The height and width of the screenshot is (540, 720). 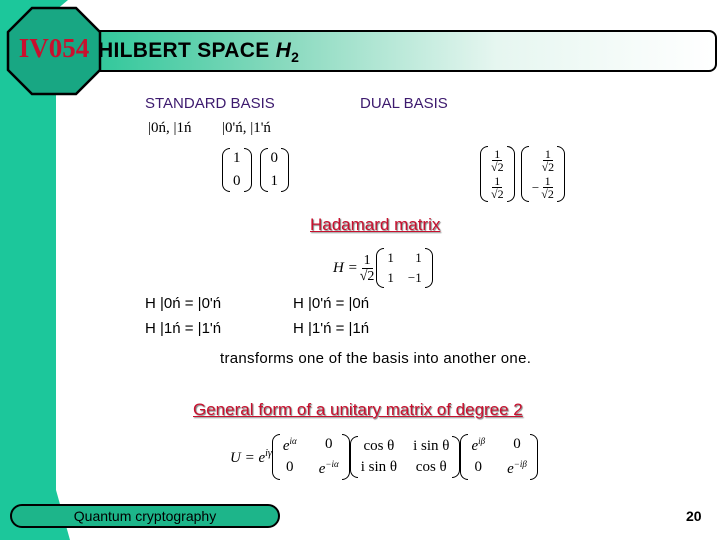 What do you see at coordinates (375, 225) in the screenshot?
I see `hadamard-heading-link: Hadamard matrix` at bounding box center [375, 225].